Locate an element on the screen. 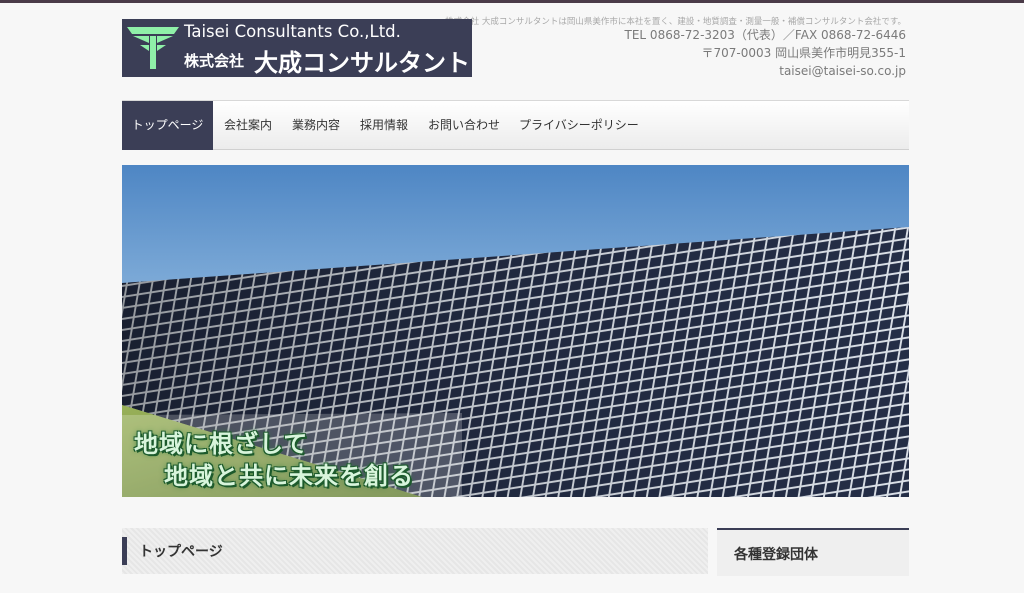 The image size is (1024, 593). nav-item-company: 会社案内 is located at coordinates (248, 125).